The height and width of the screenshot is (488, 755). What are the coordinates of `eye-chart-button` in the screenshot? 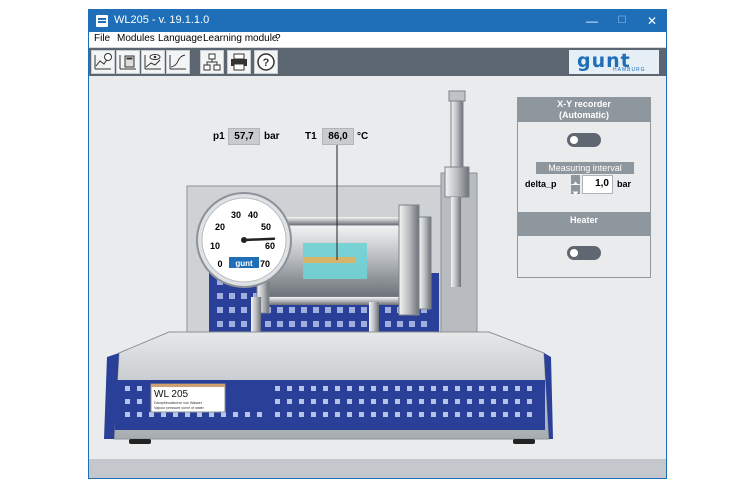 It's located at (153, 62).